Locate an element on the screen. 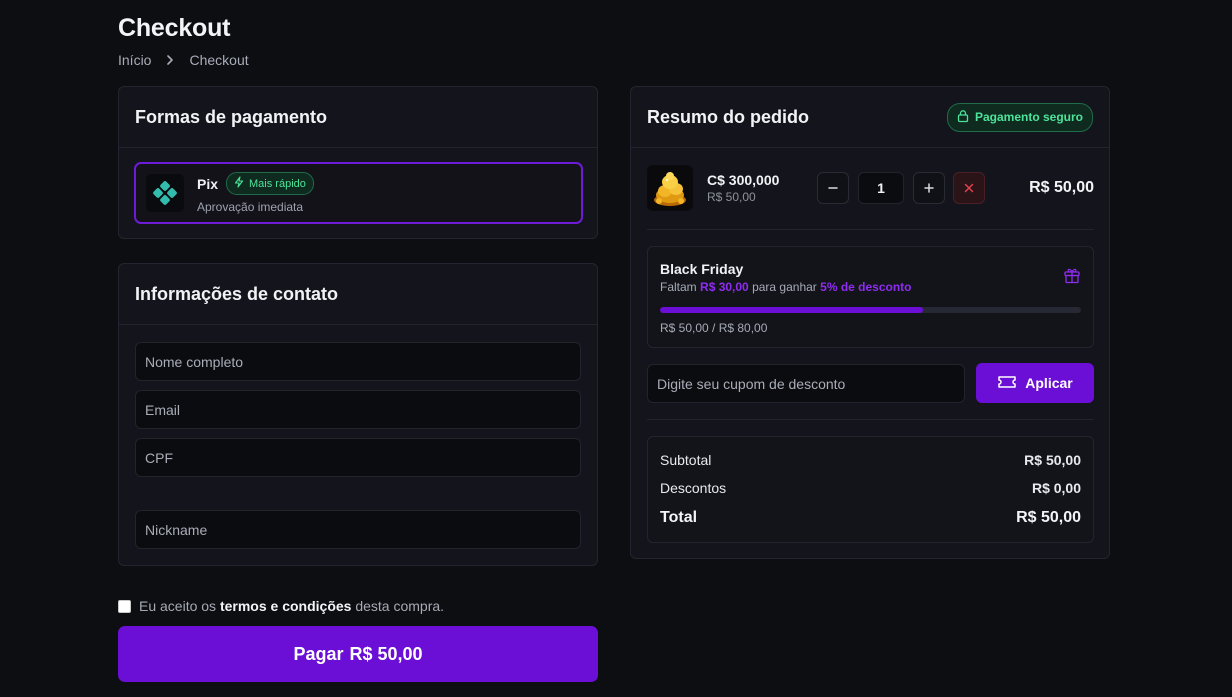 This screenshot has height=697, width=1232. pix-label: Pix is located at coordinates (208, 183).